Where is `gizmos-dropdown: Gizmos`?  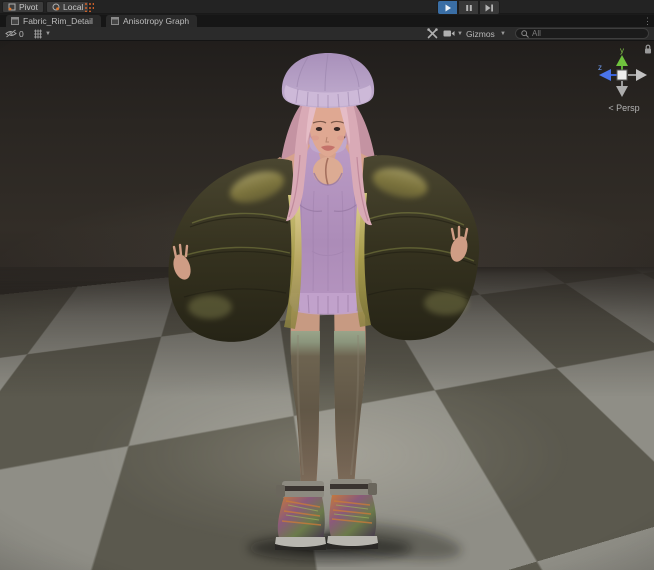
gizmos-dropdown: Gizmos is located at coordinates (480, 33).